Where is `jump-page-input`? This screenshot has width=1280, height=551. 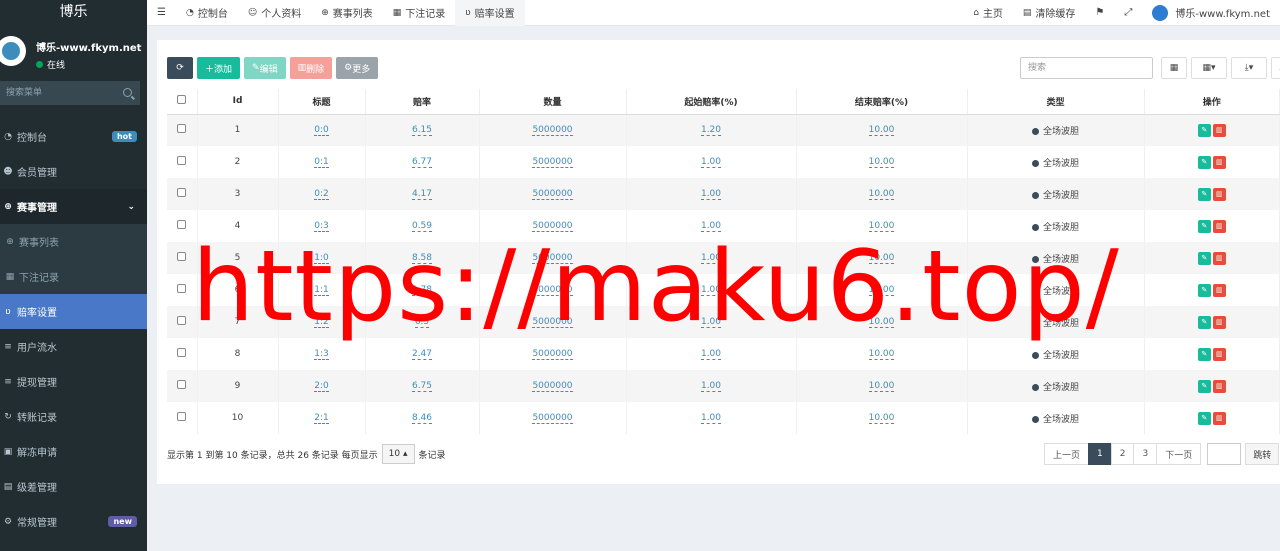 jump-page-input is located at coordinates (1224, 454).